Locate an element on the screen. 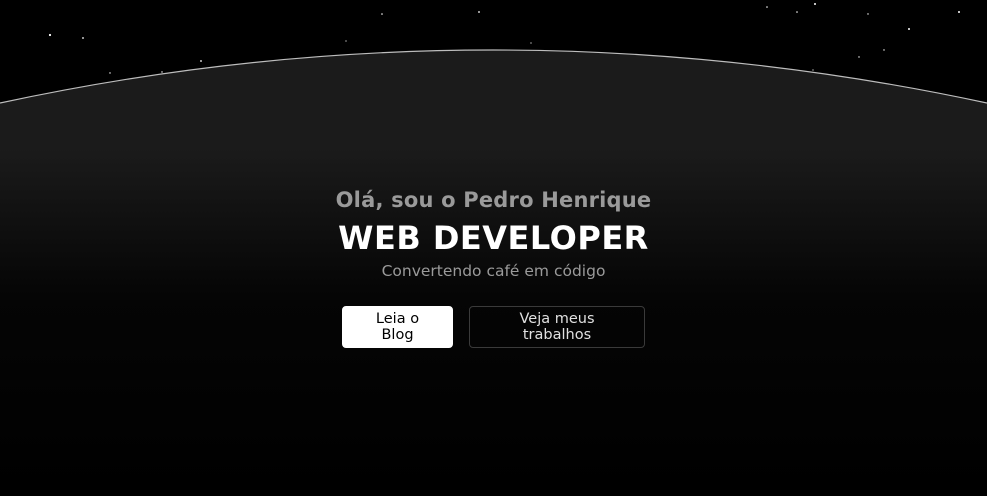 The width and height of the screenshot is (987, 496). hero-headline: WEB DEVELOPER is located at coordinates (493, 238).